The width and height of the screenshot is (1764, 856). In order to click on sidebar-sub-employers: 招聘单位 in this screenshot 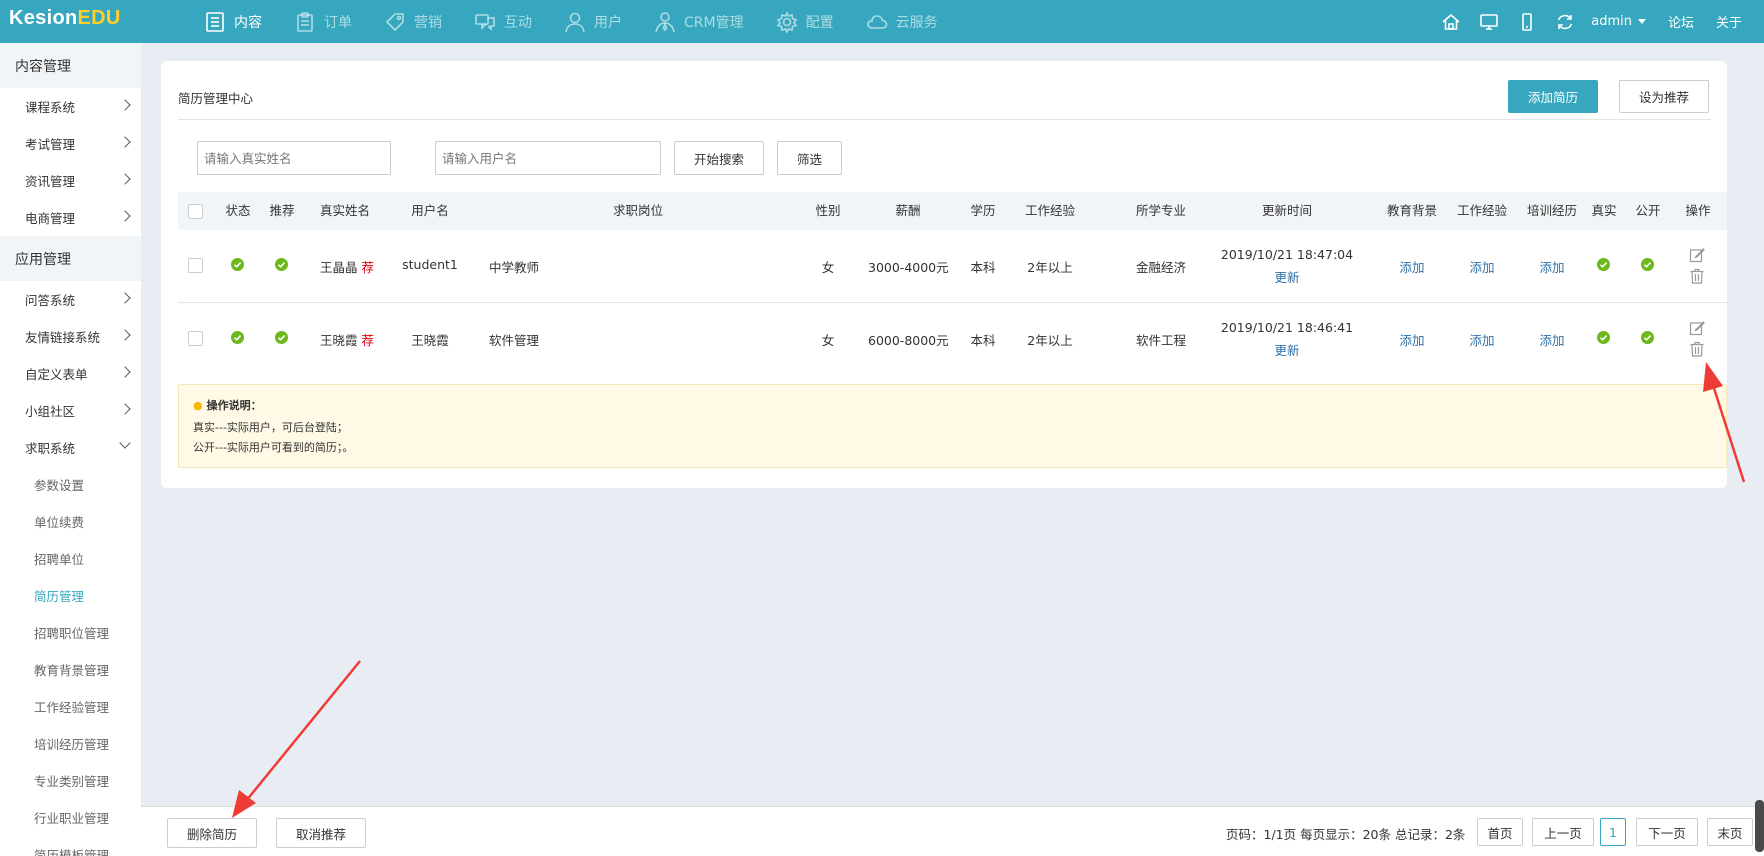, I will do `click(70, 558)`.